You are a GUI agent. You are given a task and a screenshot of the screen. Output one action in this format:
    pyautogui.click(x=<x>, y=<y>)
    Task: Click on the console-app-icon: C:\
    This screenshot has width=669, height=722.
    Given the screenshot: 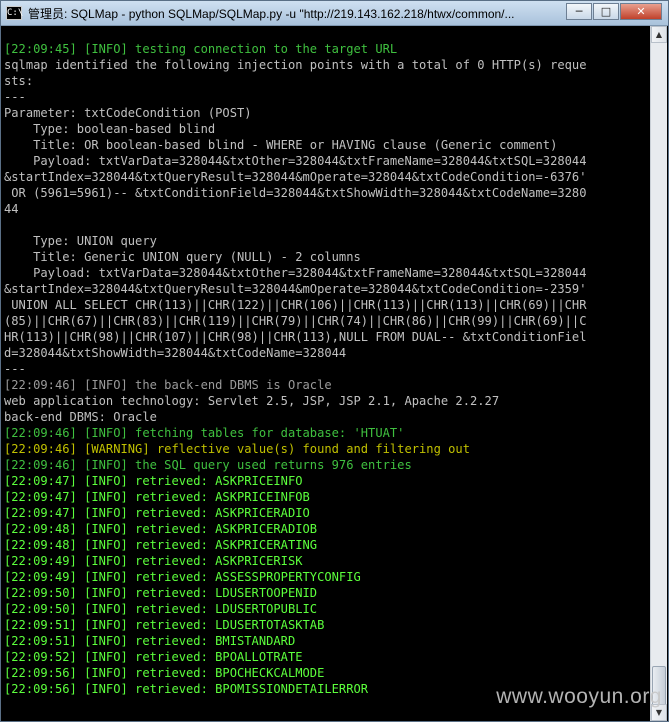 What is the action you would take?
    pyautogui.click(x=14, y=13)
    